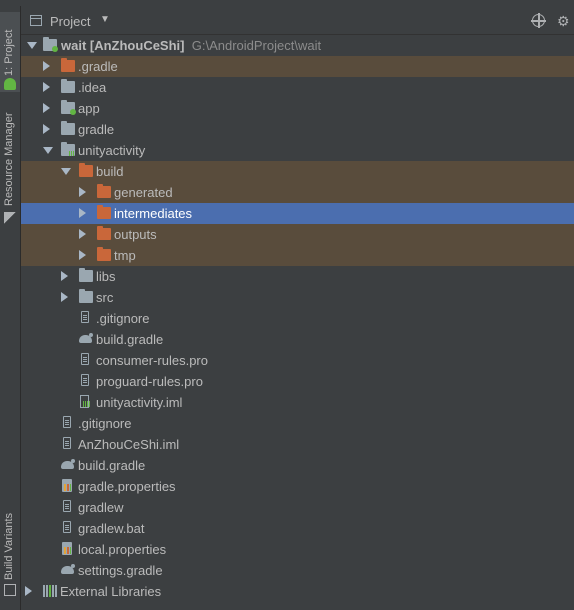 This screenshot has height=610, width=574. I want to click on tree-row-label: src, so click(105, 297).